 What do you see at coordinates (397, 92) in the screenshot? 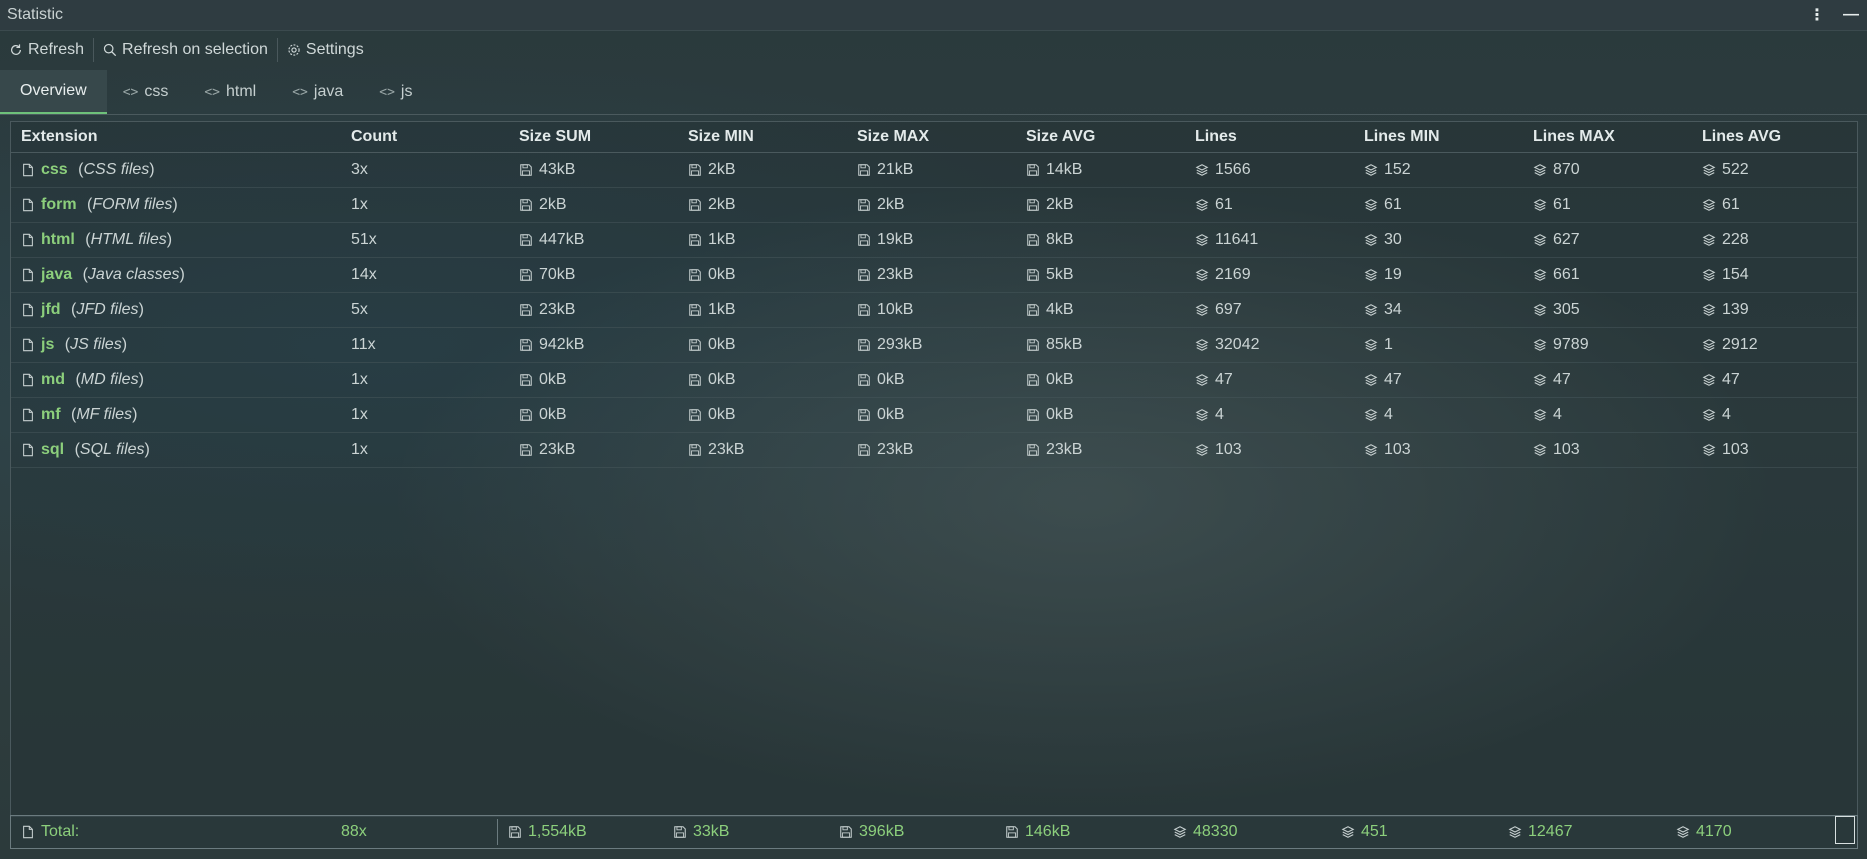
I see `tab-js: <> js` at bounding box center [397, 92].